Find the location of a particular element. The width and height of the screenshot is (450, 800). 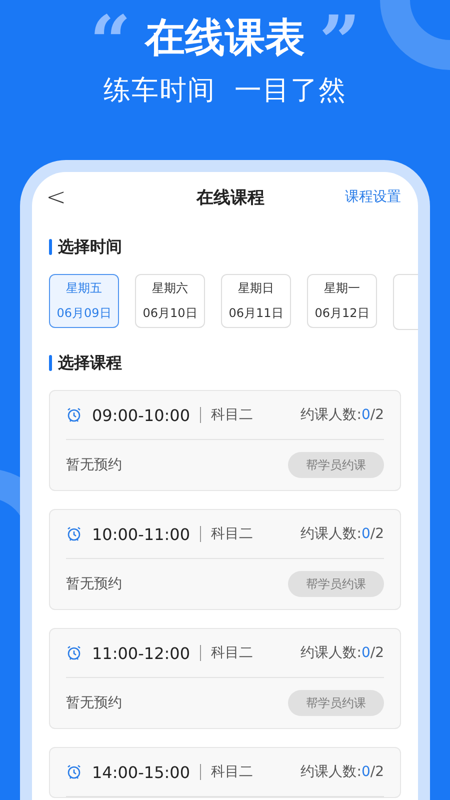

banner-title: 在线课表 is located at coordinates (225, 38).